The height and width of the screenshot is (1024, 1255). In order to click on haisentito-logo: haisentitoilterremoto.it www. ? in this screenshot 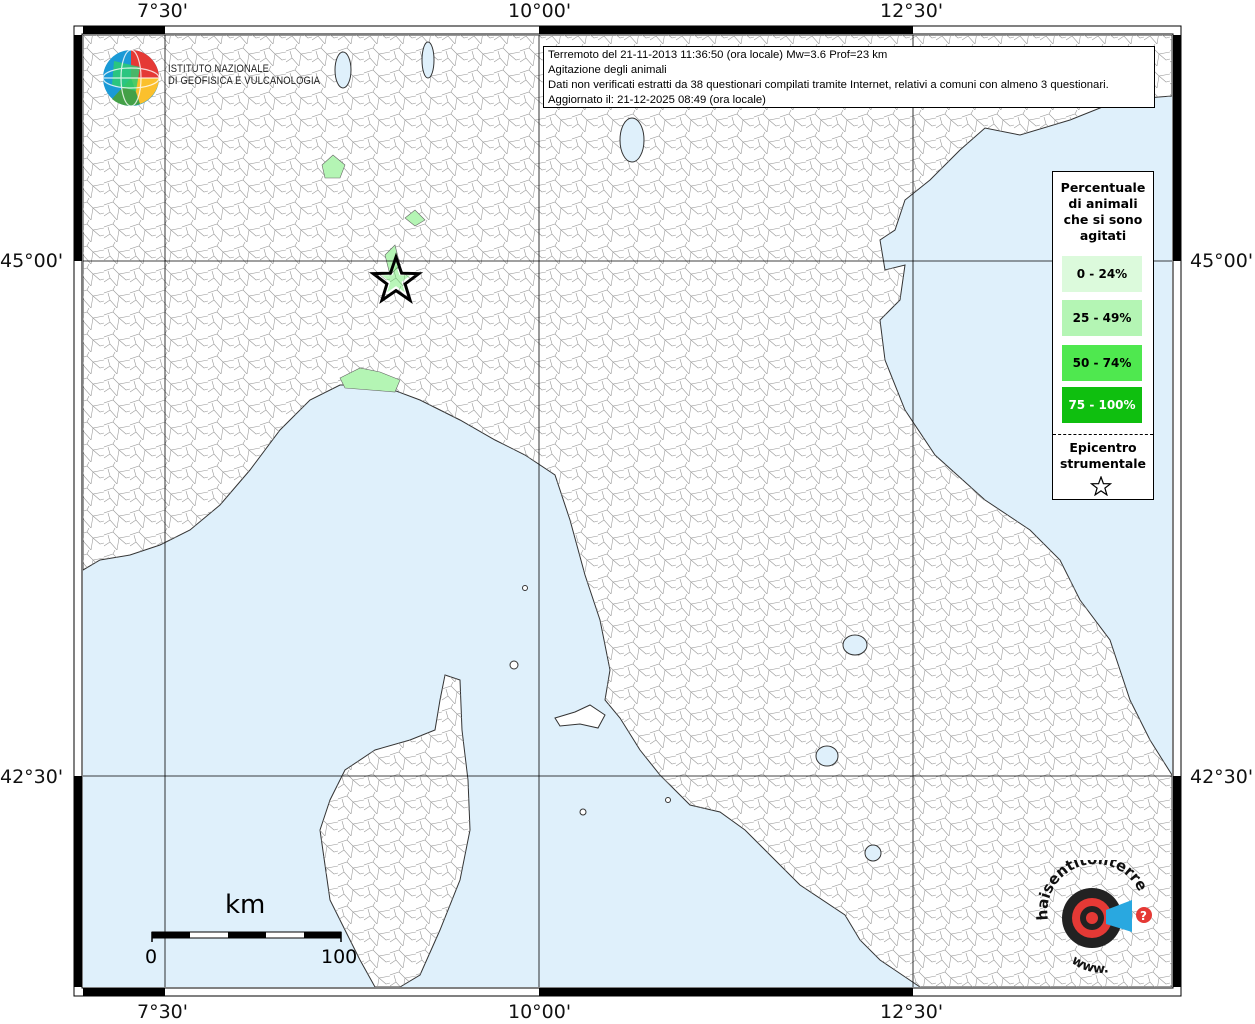, I will do `click(1093, 917)`.